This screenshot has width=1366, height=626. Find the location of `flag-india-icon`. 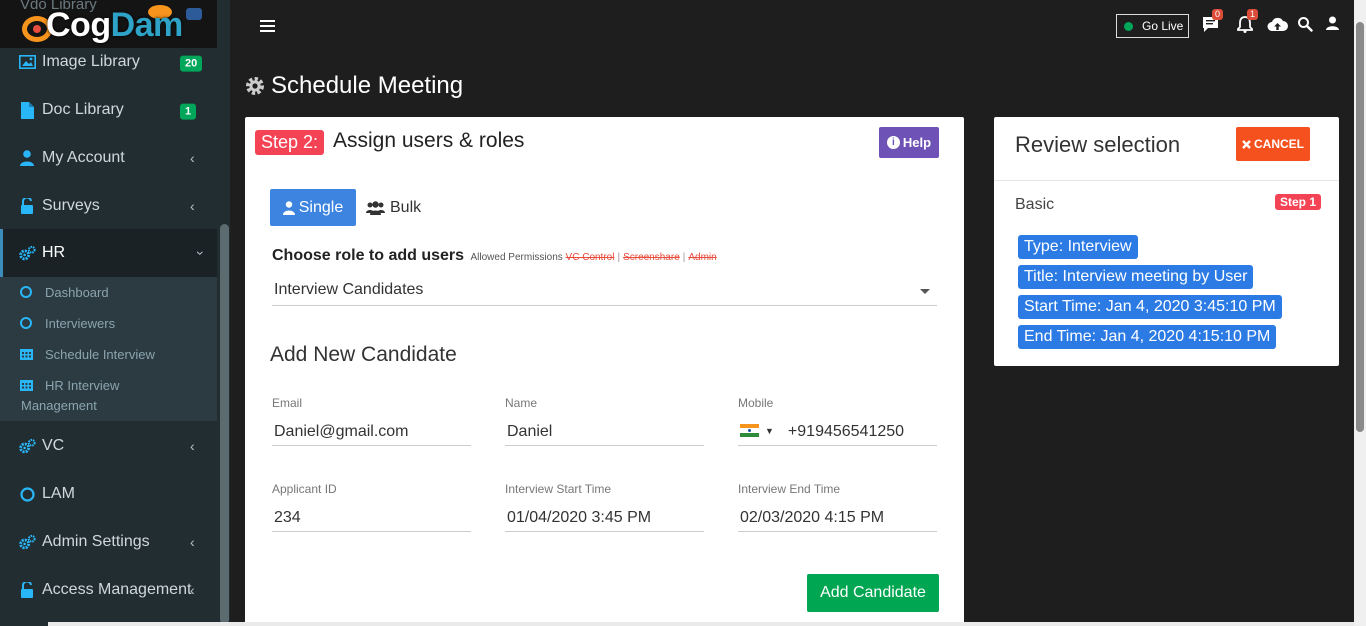

flag-india-icon is located at coordinates (749, 431).